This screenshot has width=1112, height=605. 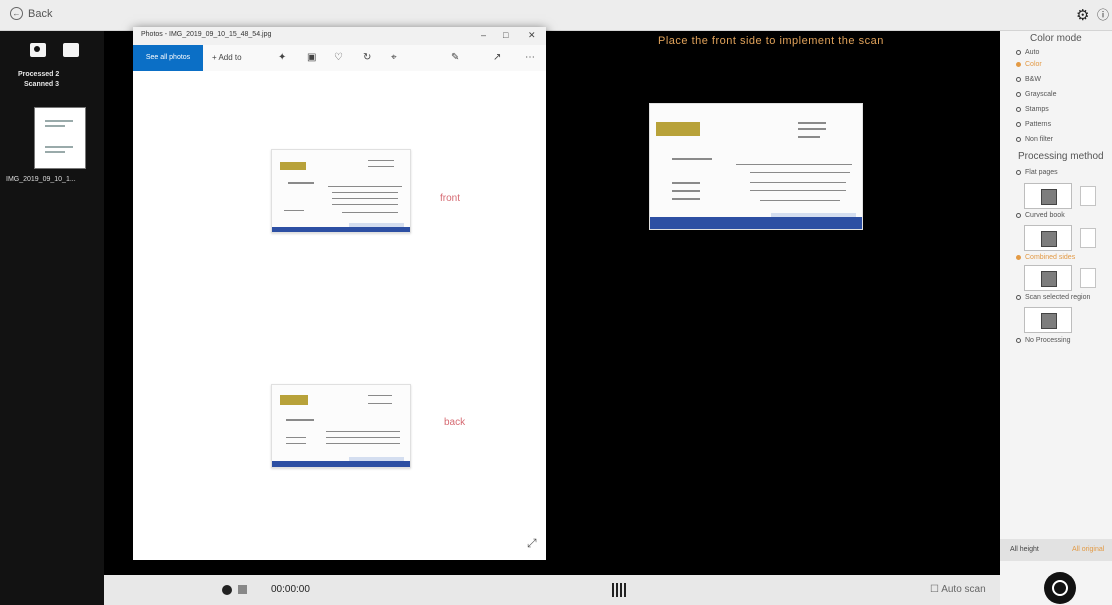 What do you see at coordinates (60, 138) in the screenshot?
I see `scan-thumbnail` at bounding box center [60, 138].